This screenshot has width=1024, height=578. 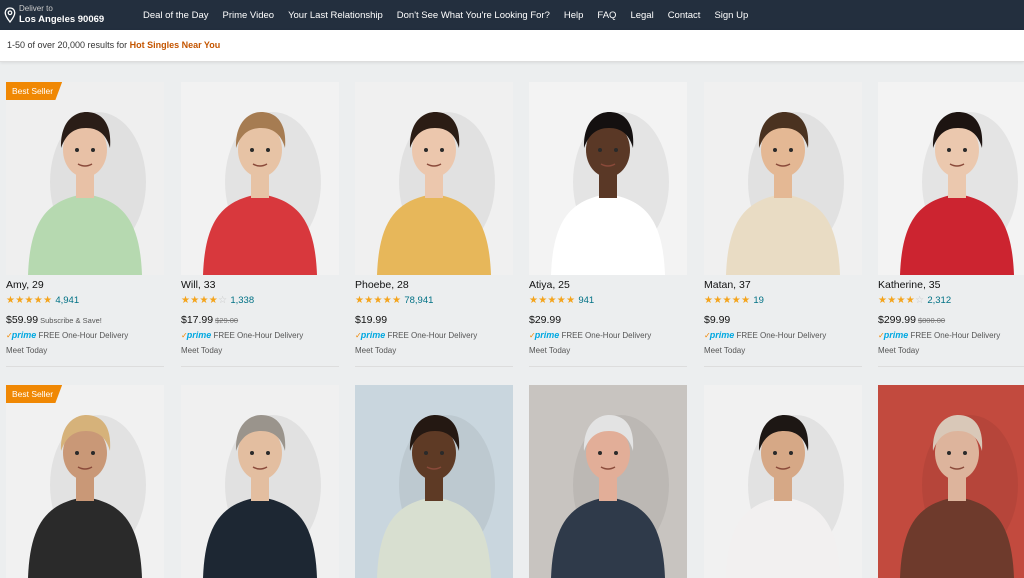 What do you see at coordinates (758, 300) in the screenshot?
I see `review-count: 19` at bounding box center [758, 300].